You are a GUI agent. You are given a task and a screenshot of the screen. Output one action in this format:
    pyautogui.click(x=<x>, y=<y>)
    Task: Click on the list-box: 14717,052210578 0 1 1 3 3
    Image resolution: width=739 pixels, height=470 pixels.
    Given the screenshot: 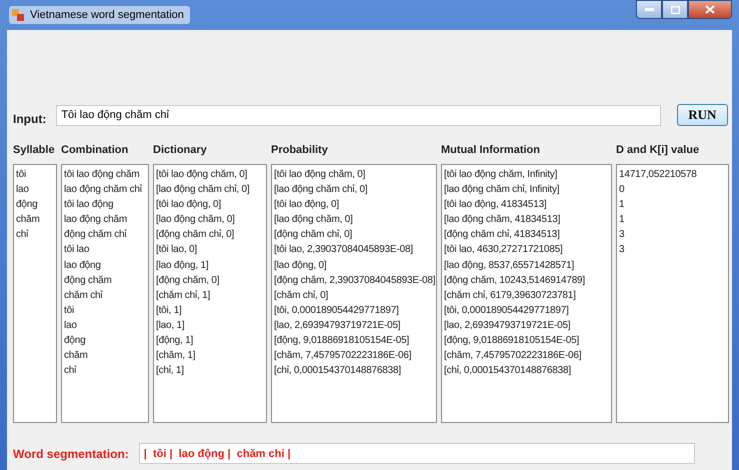 What is the action you would take?
    pyautogui.click(x=672, y=293)
    